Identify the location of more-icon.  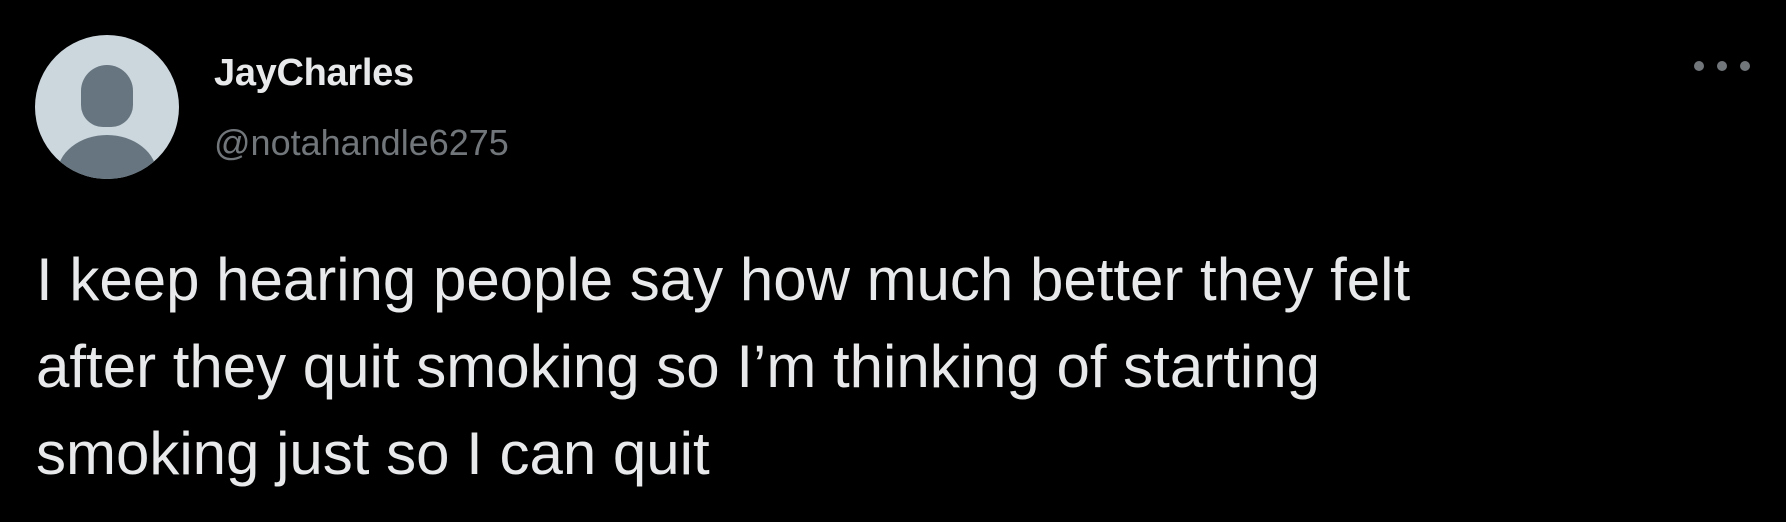
(1722, 66).